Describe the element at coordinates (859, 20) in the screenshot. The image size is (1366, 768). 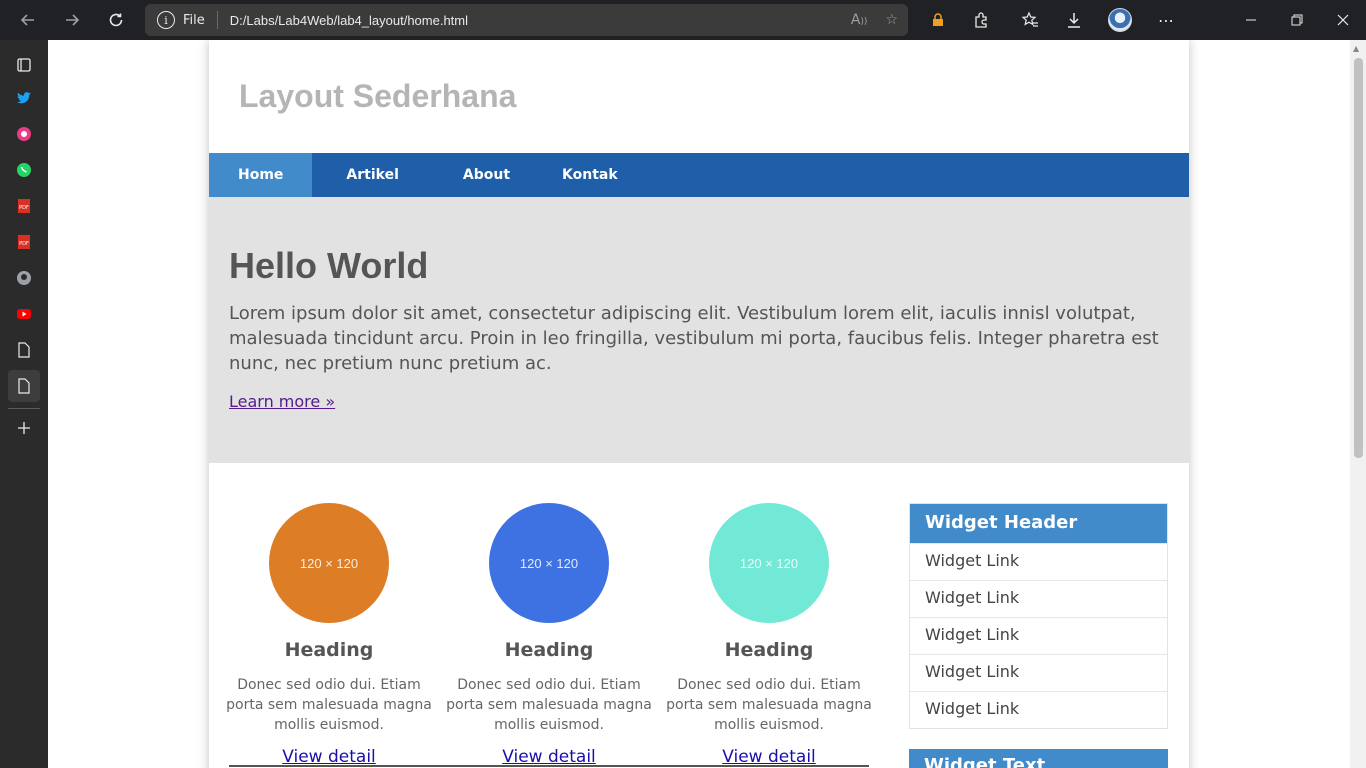
I see `read-aloud-icon: A))` at that location.